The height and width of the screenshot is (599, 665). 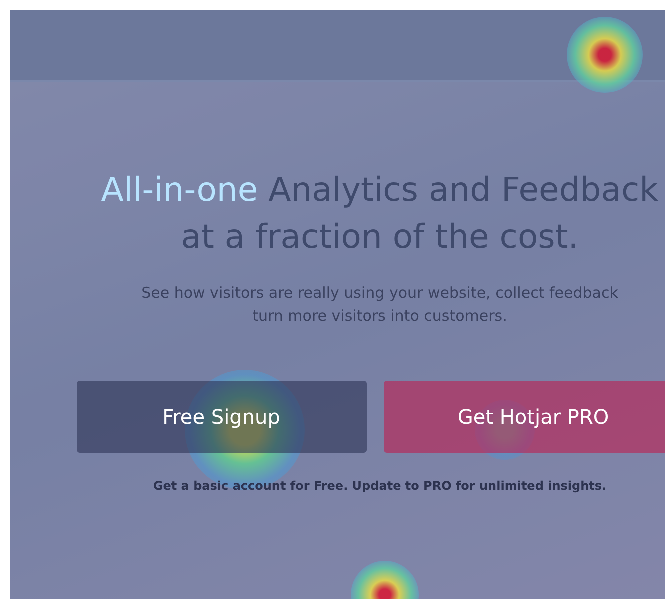 I want to click on signup-note: Get a basic account for Free. Update to PRO for unlimited insights., so click(x=380, y=486).